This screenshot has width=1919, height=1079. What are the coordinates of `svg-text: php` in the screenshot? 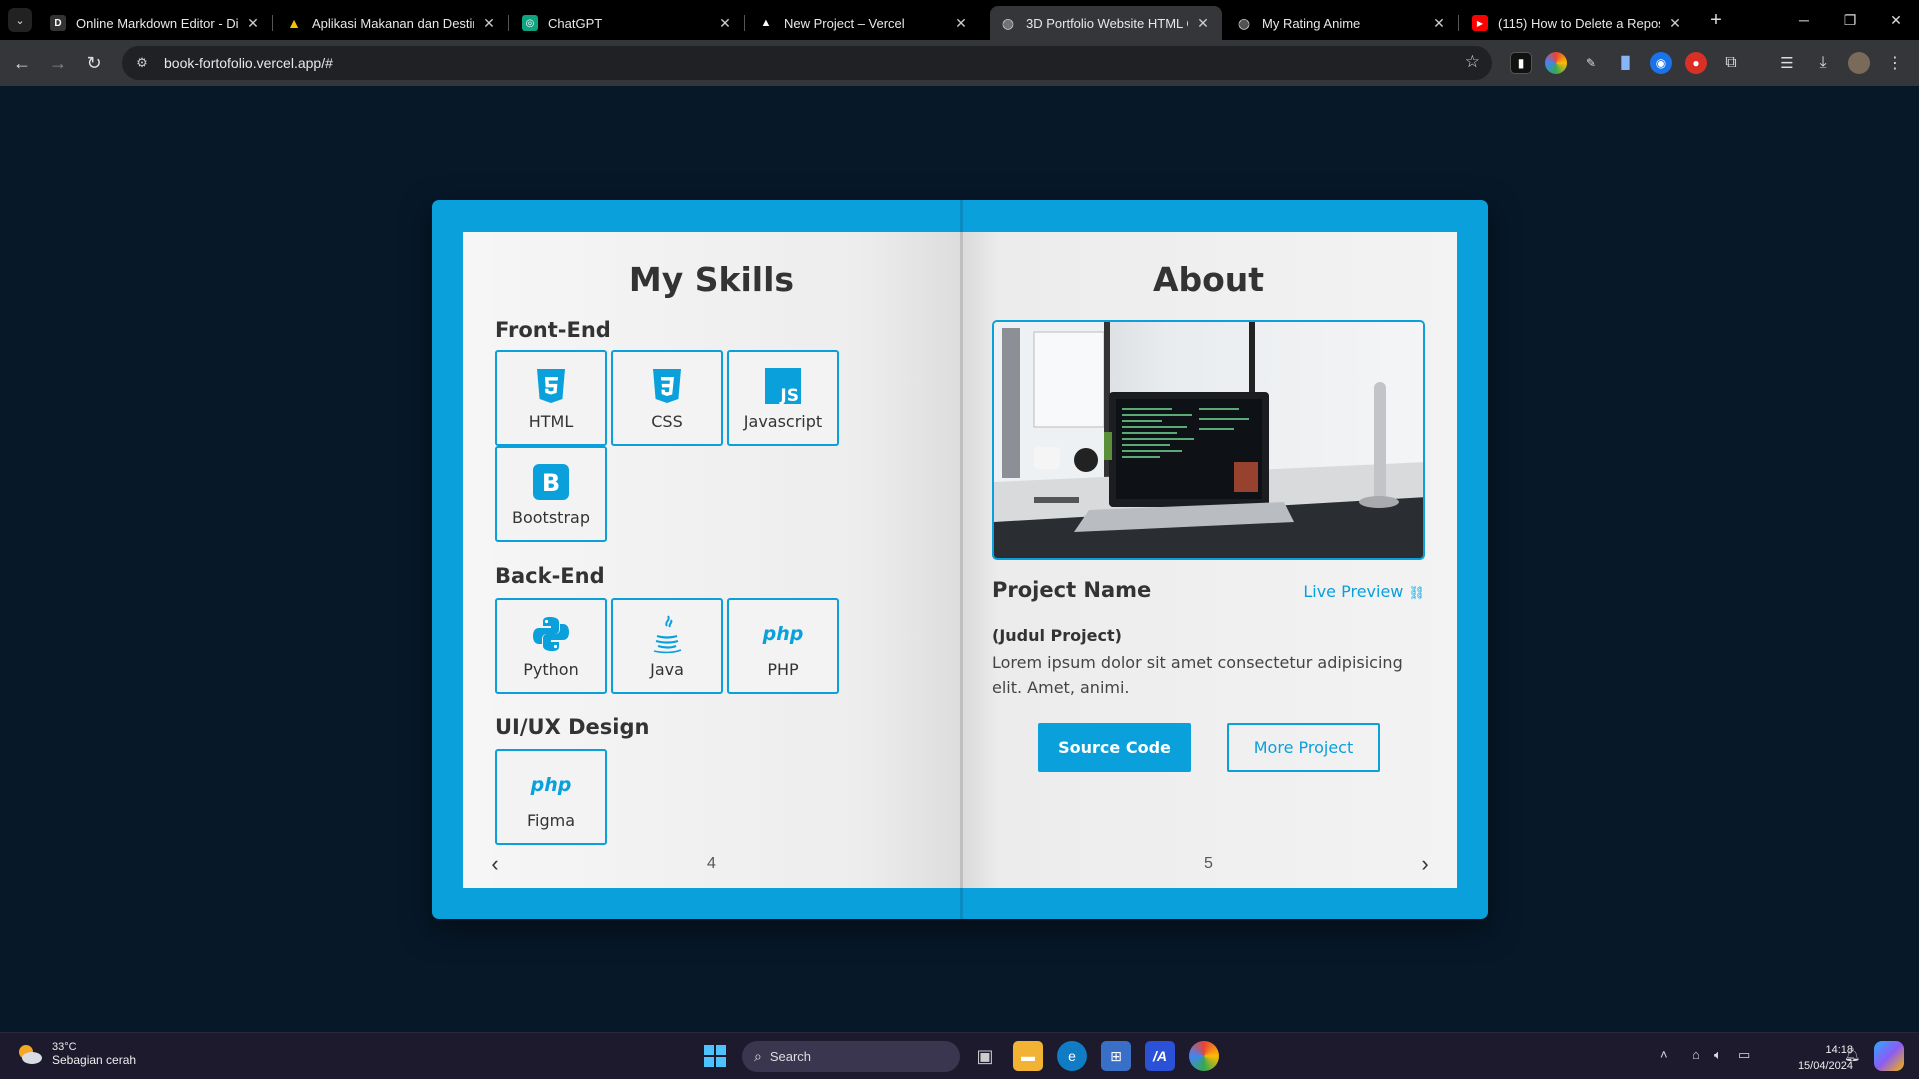 It's located at (783, 634).